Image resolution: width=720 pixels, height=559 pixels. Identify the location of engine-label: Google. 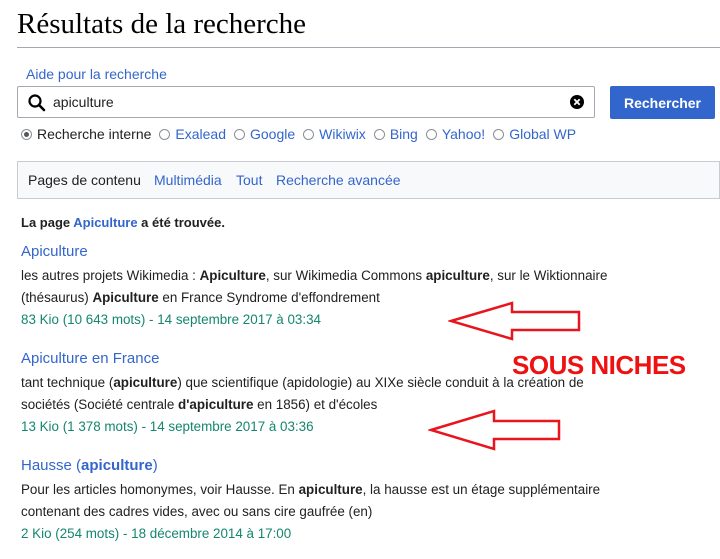
(272, 134).